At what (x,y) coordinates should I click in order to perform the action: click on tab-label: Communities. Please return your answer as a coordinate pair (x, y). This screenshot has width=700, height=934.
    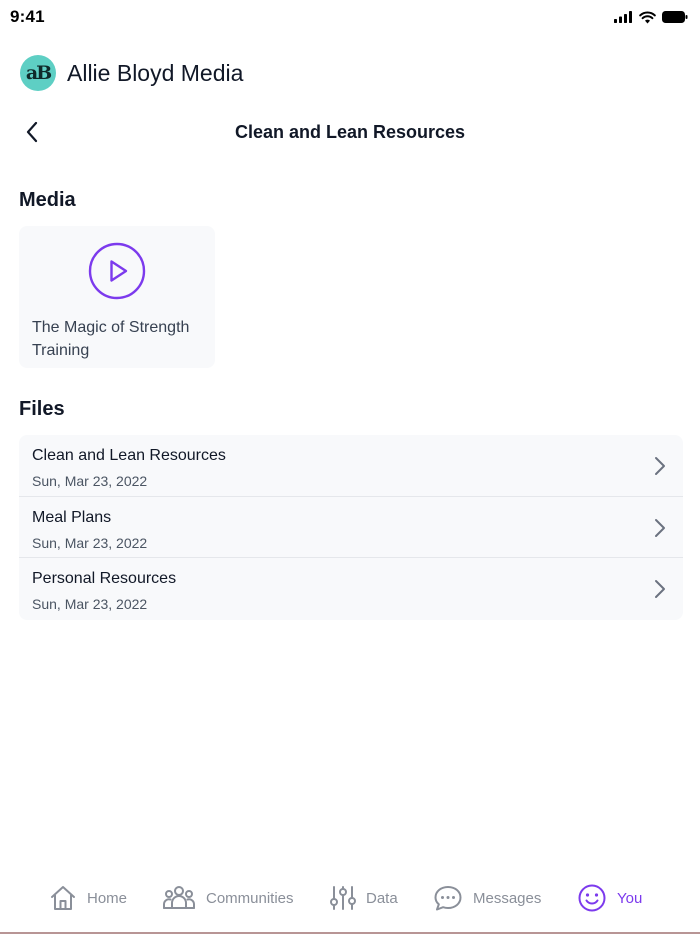
    Looking at the image, I should click on (250, 898).